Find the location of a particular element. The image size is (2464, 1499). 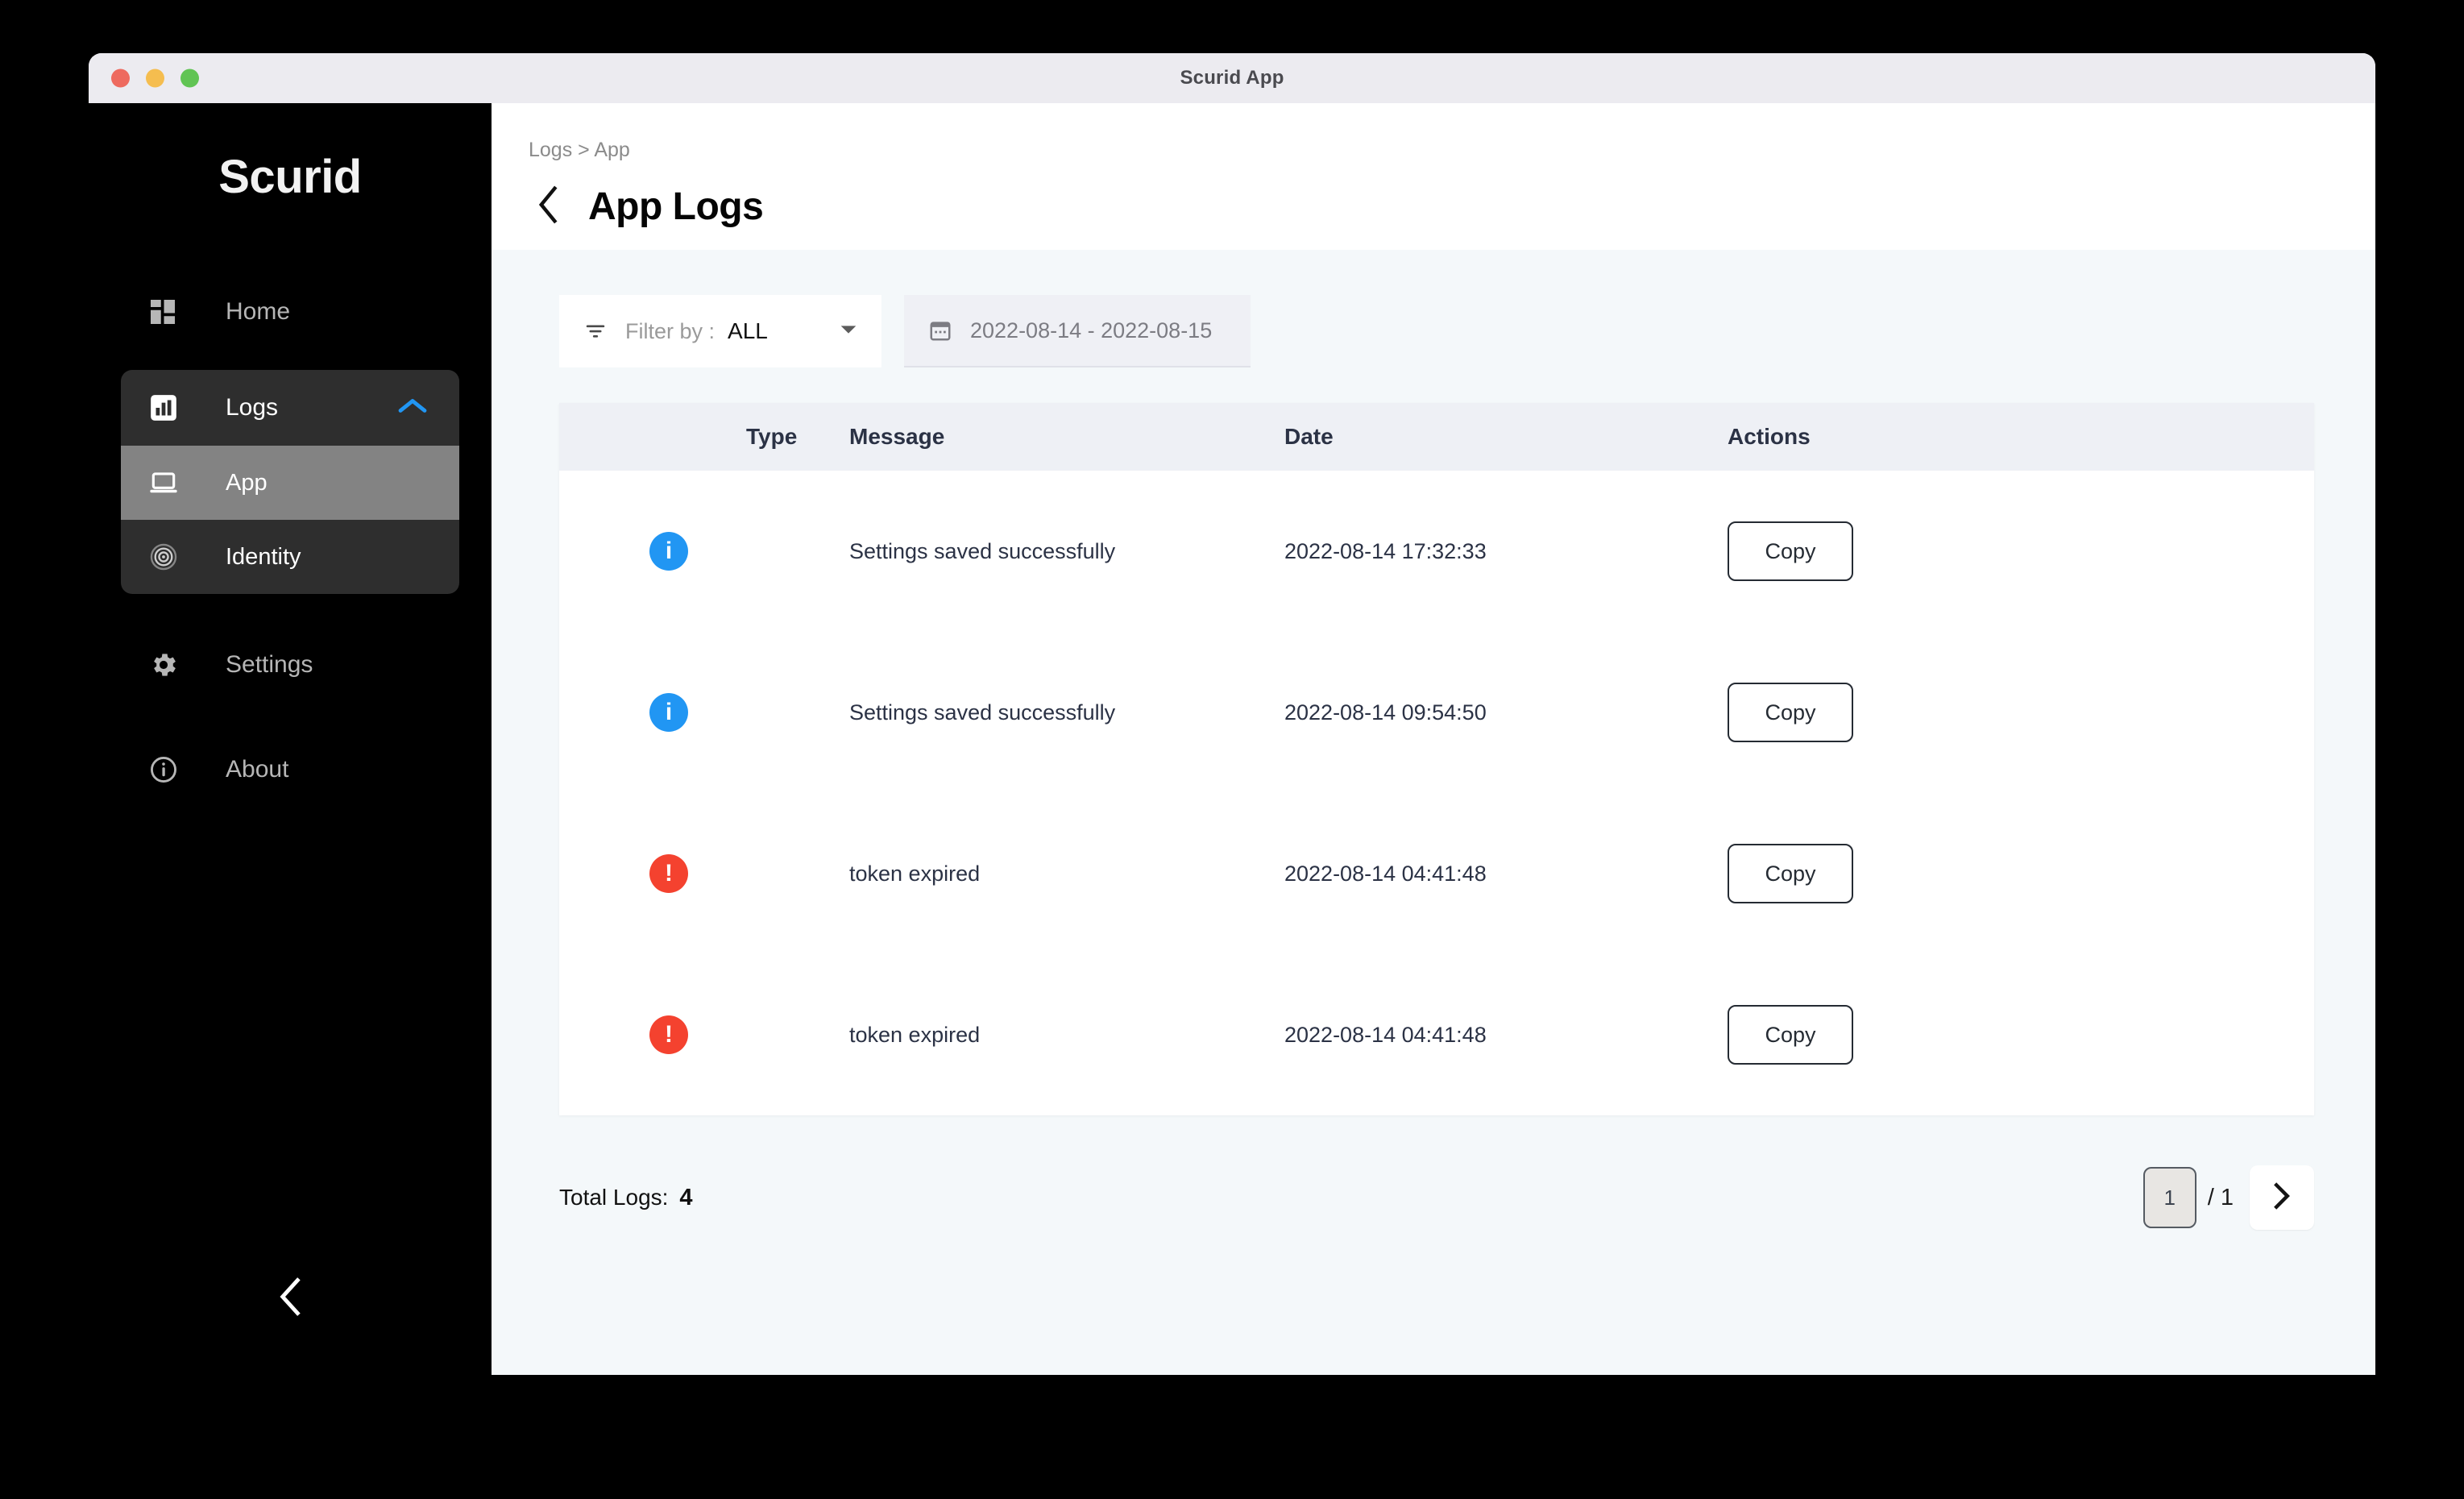

column-header-message: Message is located at coordinates (897, 436).